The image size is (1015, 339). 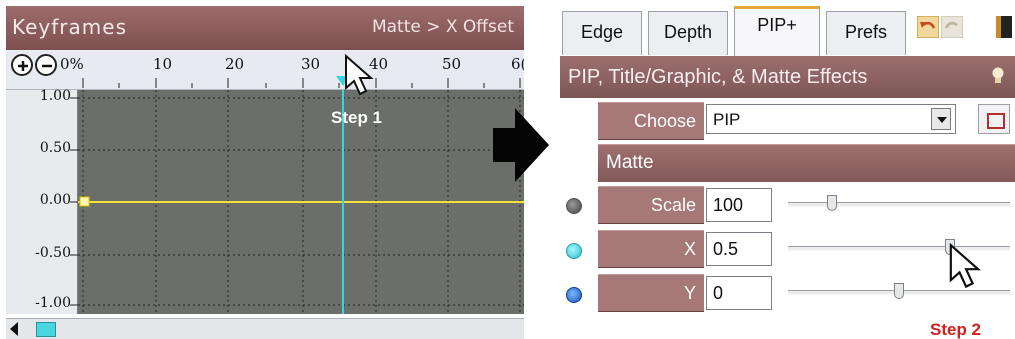 What do you see at coordinates (46, 329) in the screenshot?
I see `scrollbar-thumb` at bounding box center [46, 329].